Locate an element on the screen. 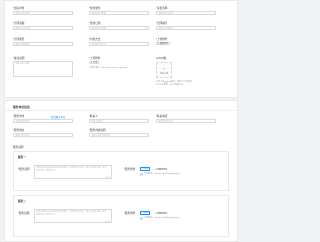 This screenshot has height=242, width=320. contact-input: 请输入联系人 is located at coordinates (119, 121).